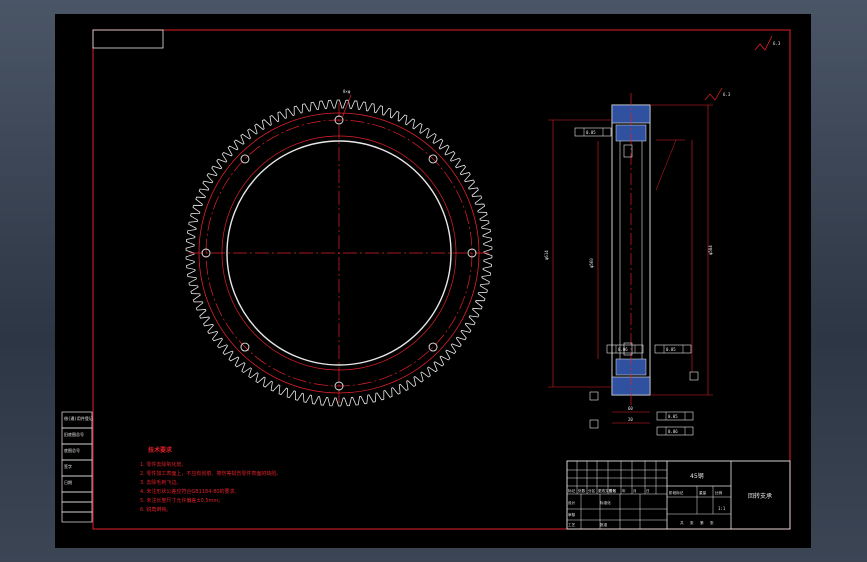 The image size is (867, 562). I want to click on notes-title: 技术要求, so click(160, 450).